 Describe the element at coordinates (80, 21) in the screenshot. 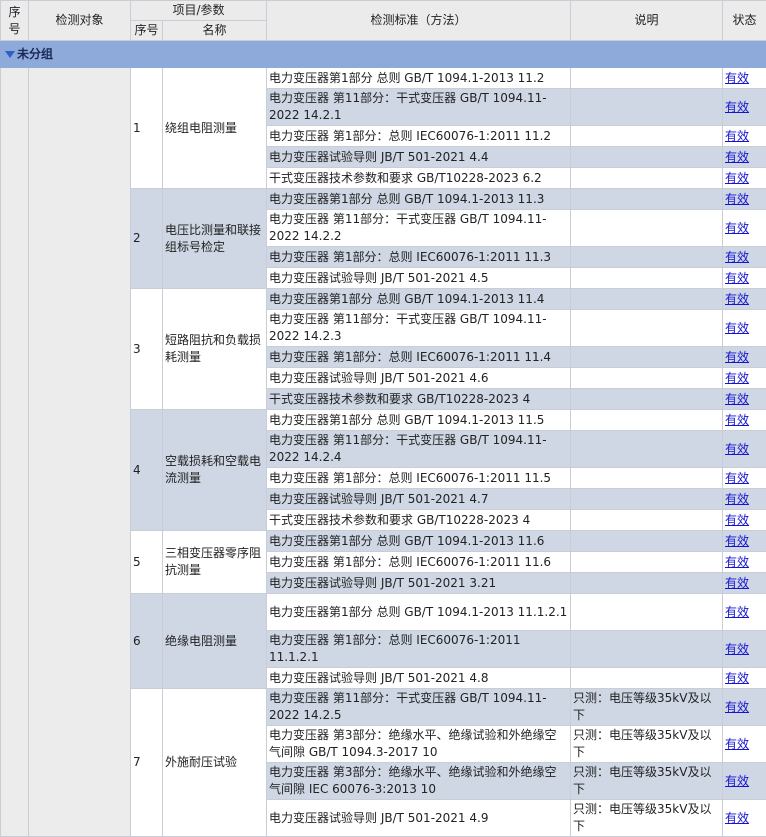

I see `header-object: 检测对象` at that location.